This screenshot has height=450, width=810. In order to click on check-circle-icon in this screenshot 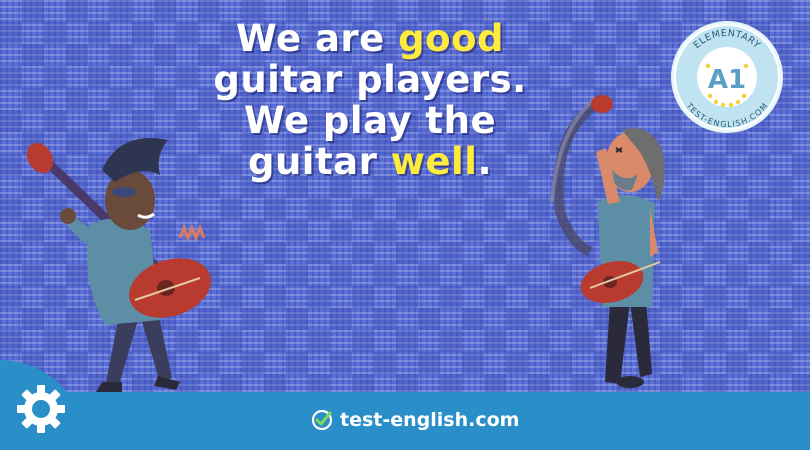, I will do `click(322, 420)`.